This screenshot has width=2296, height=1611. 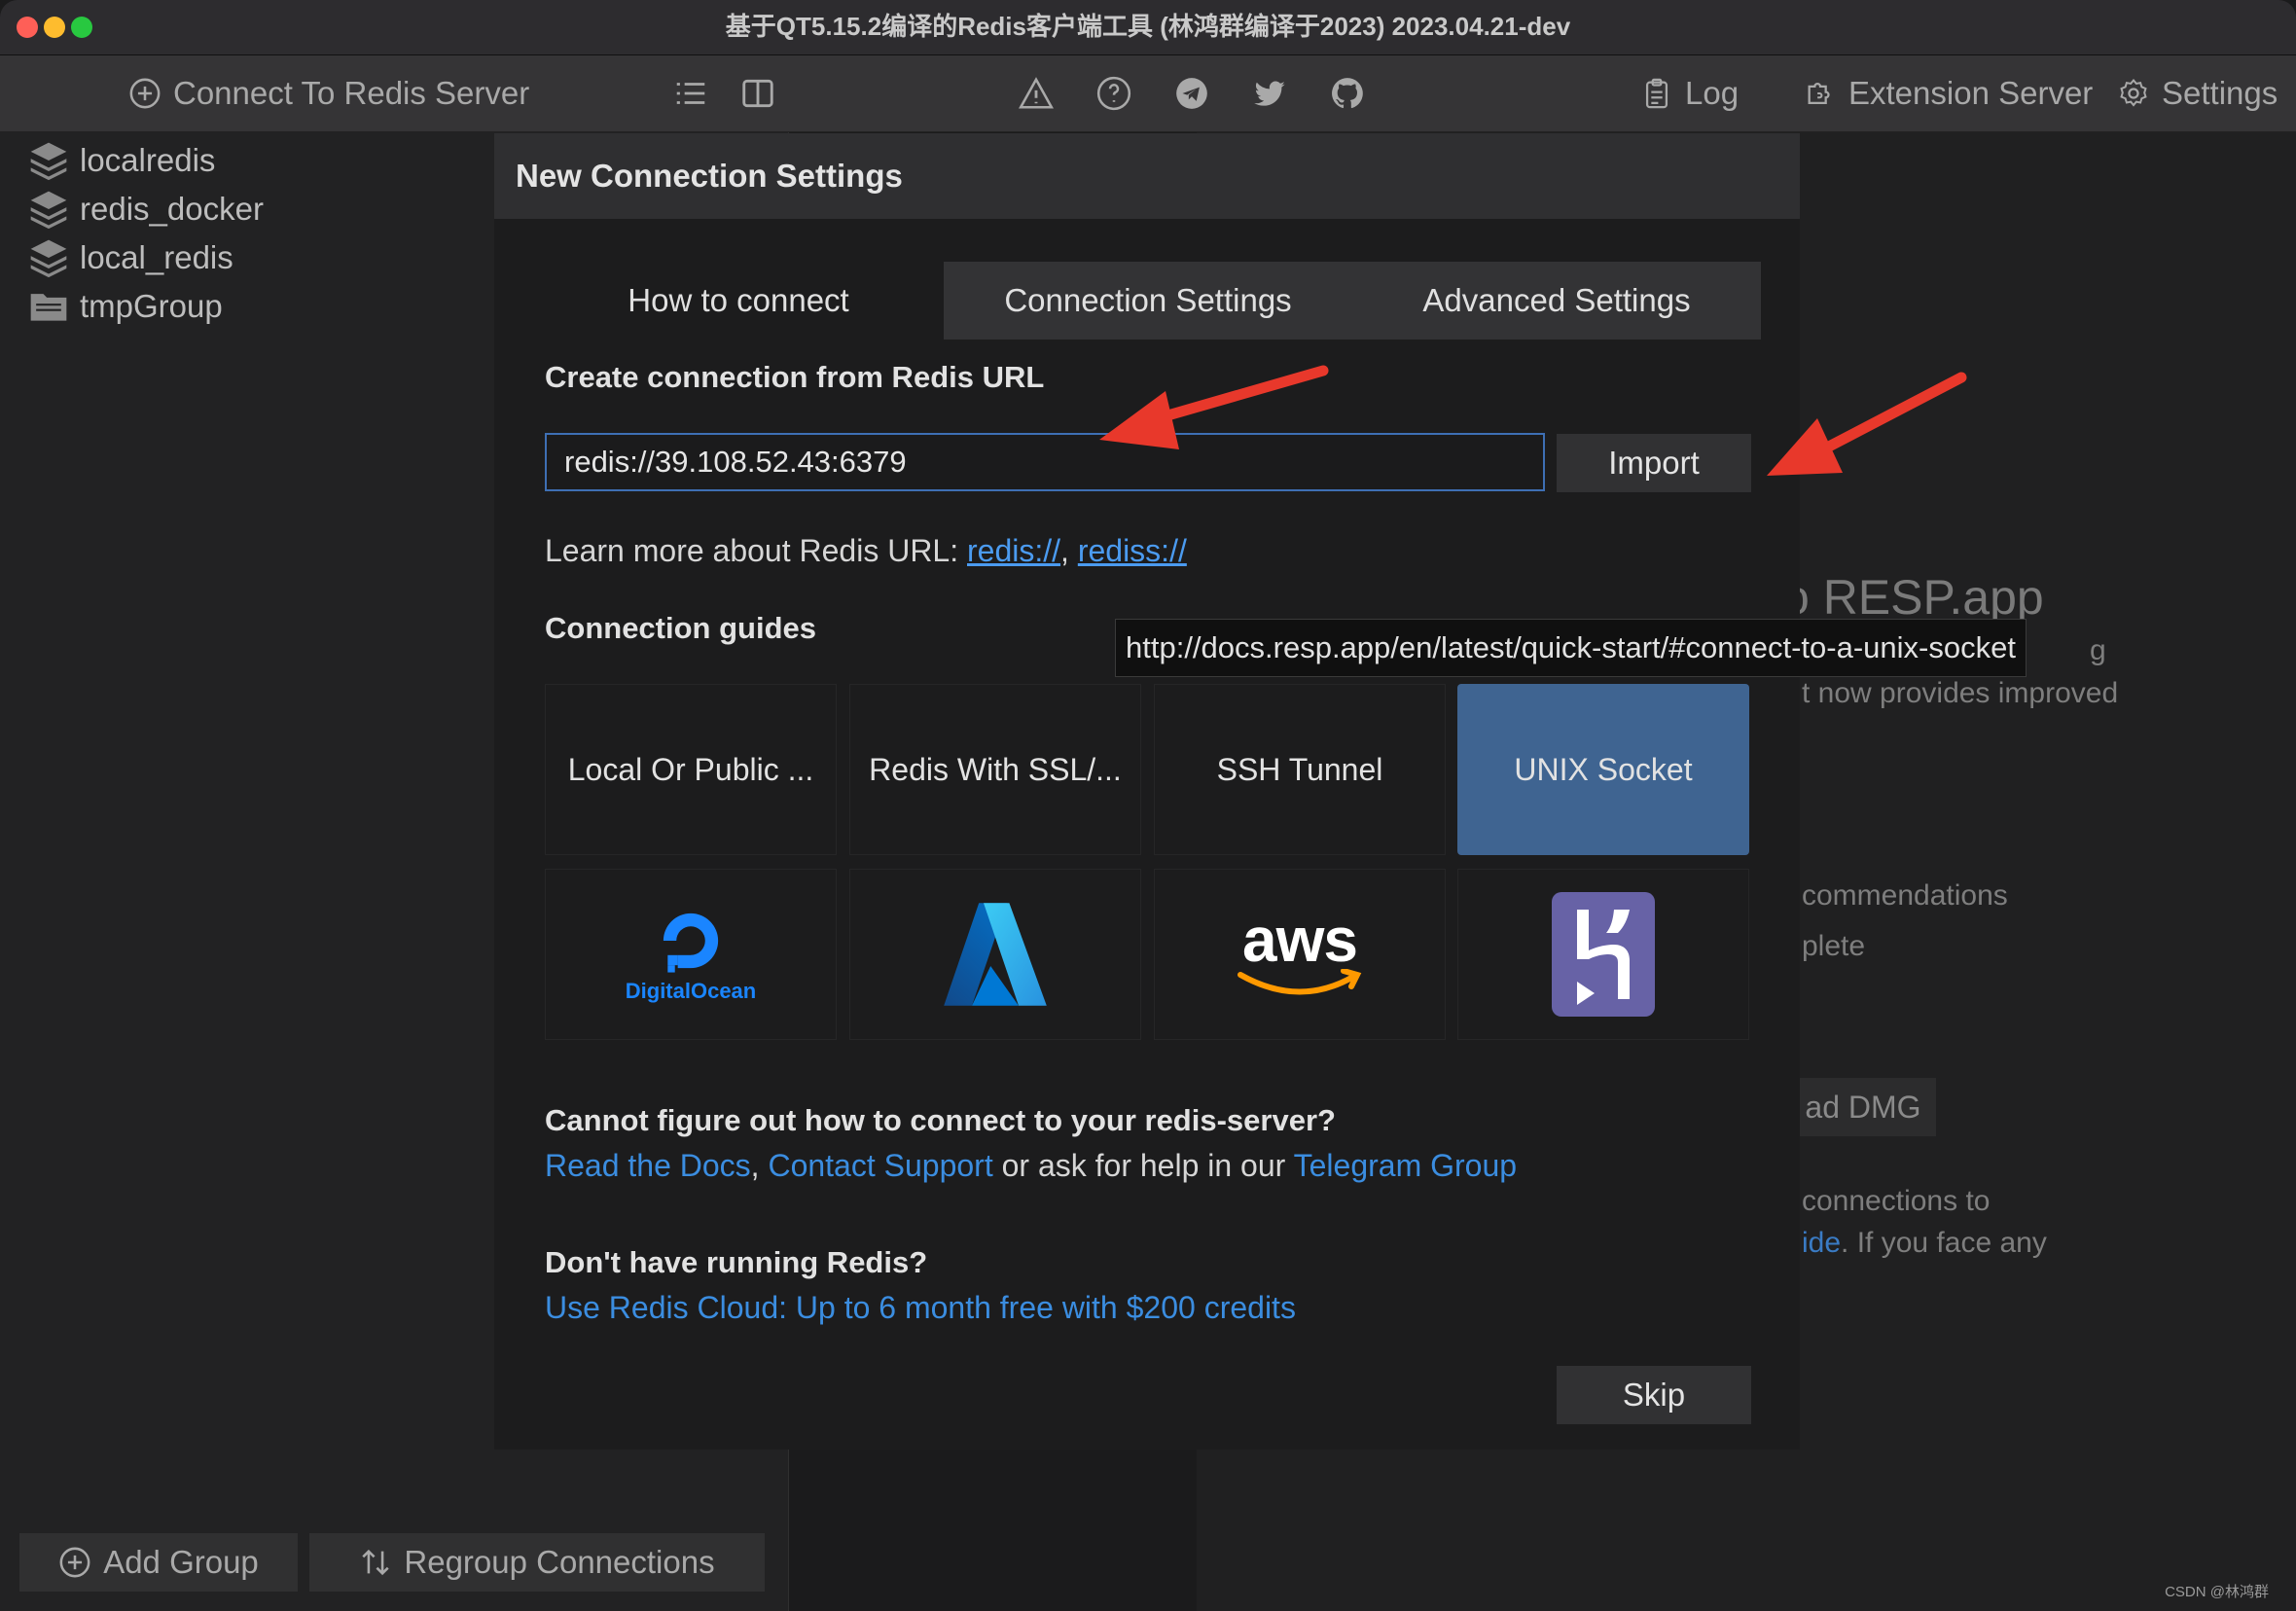 What do you see at coordinates (1533, 420) in the screenshot?
I see `annotation-arrows` at bounding box center [1533, 420].